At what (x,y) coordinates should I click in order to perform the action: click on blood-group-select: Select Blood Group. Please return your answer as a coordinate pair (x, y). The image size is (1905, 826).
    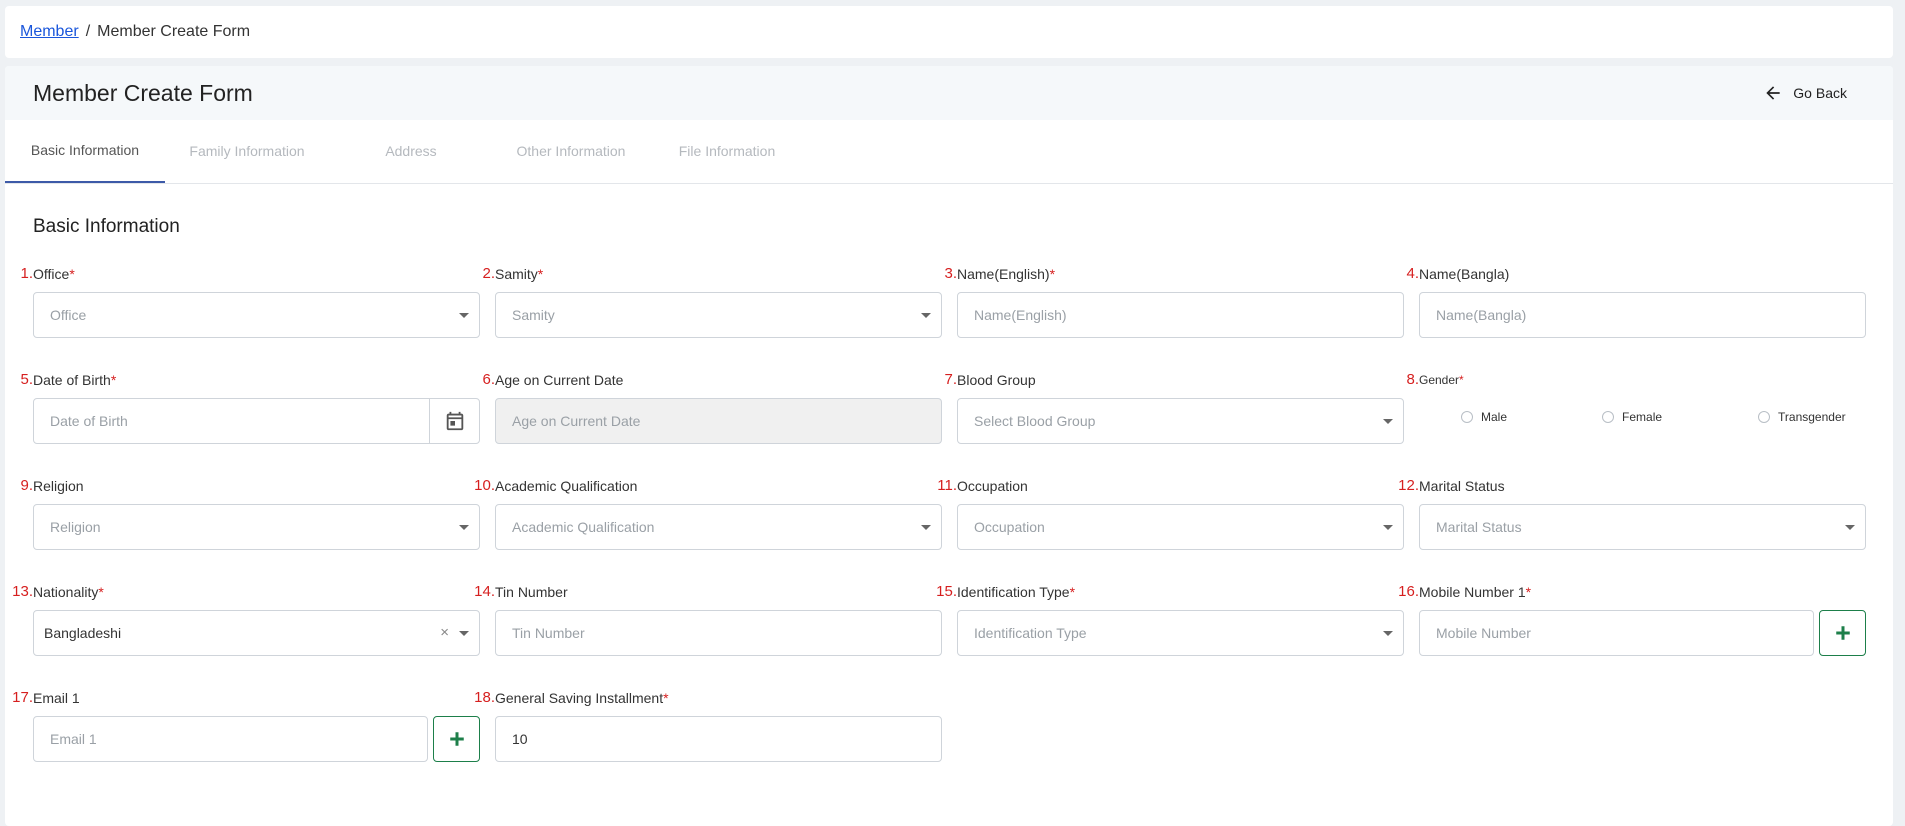
    Looking at the image, I should click on (1180, 421).